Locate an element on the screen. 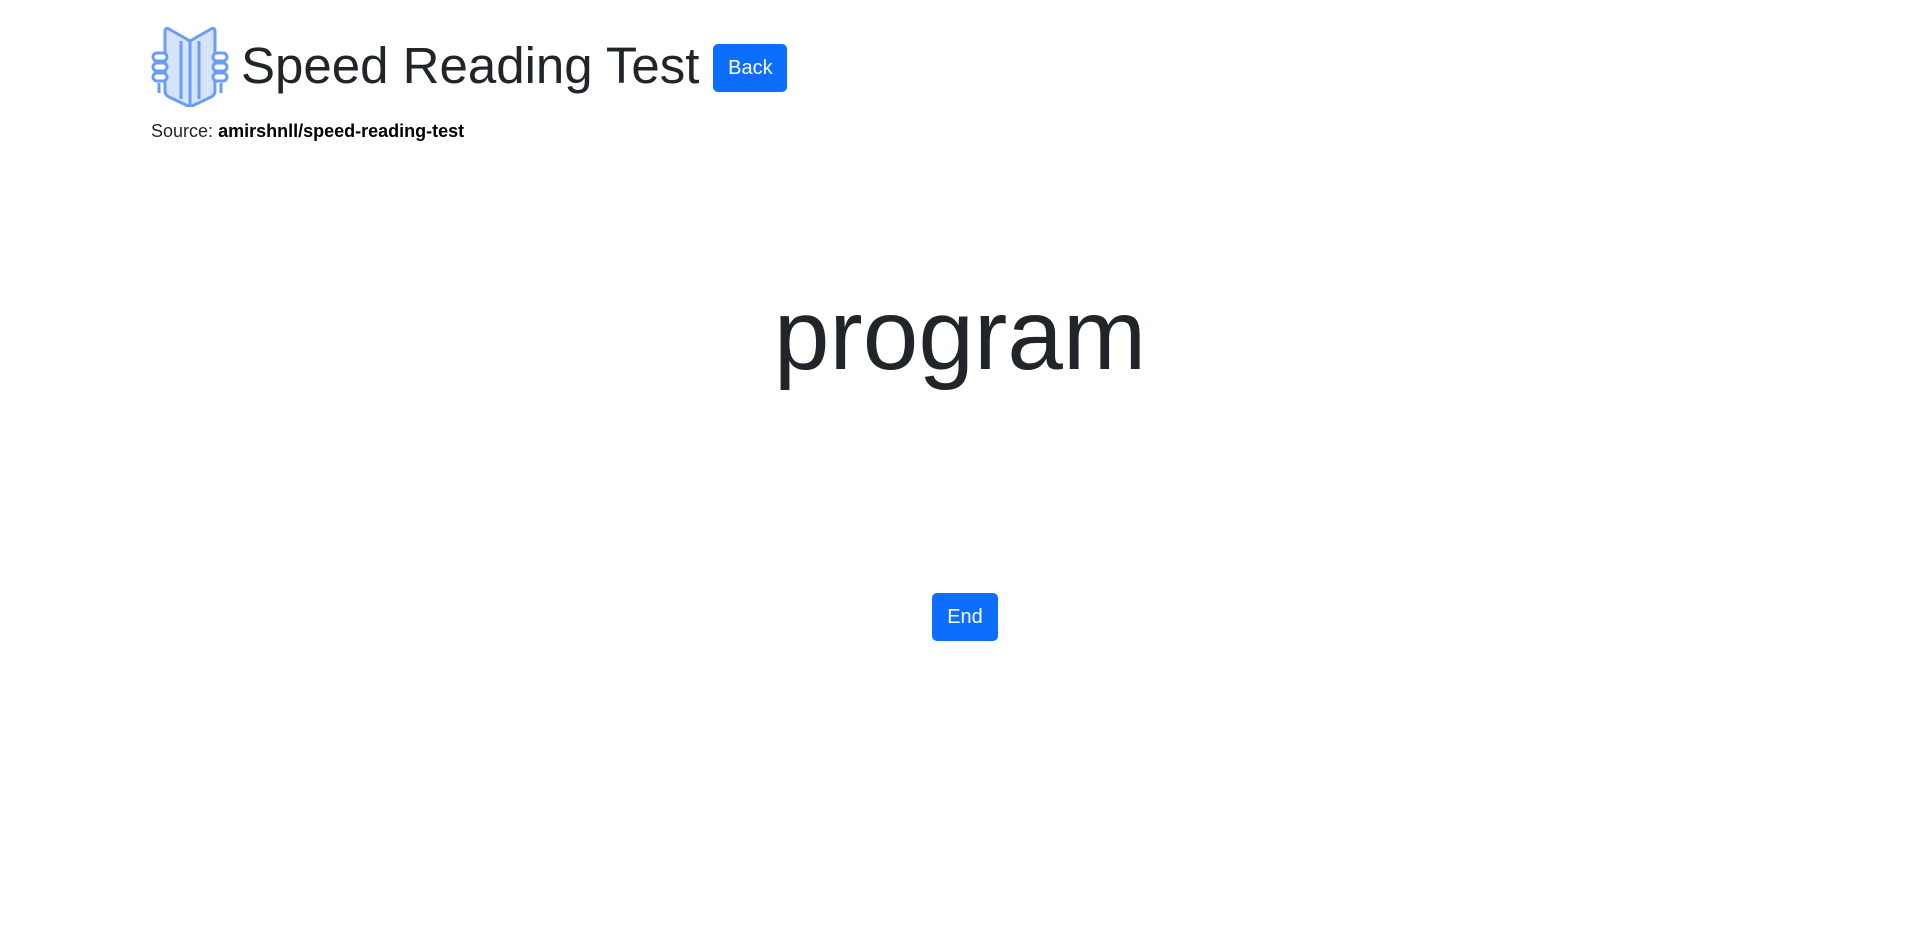 The height and width of the screenshot is (942, 1920). open-book-icon is located at coordinates (190, 66).